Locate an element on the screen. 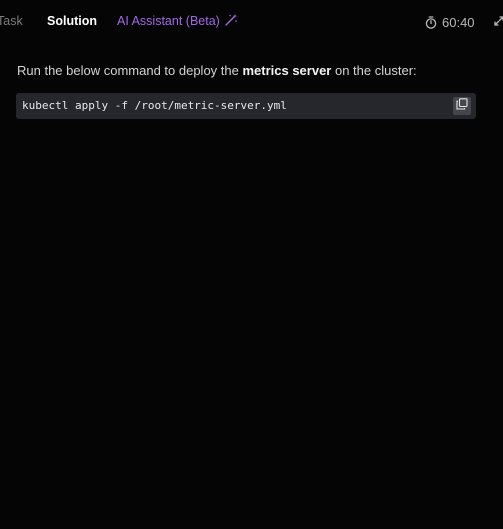  copy-icon is located at coordinates (462, 106).